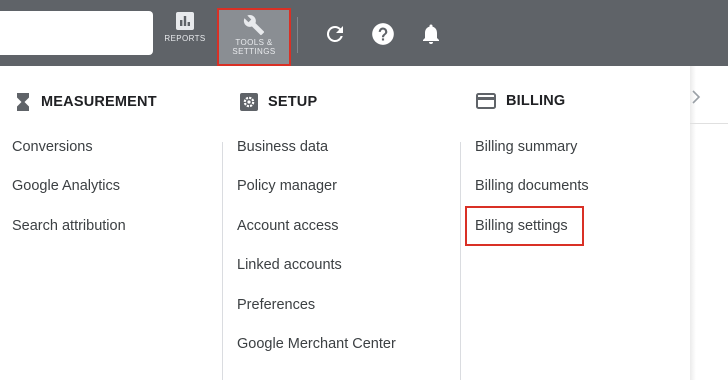  What do you see at coordinates (254, 37) in the screenshot?
I see `tools-settings-button: TOOLS & SETTINGS` at bounding box center [254, 37].